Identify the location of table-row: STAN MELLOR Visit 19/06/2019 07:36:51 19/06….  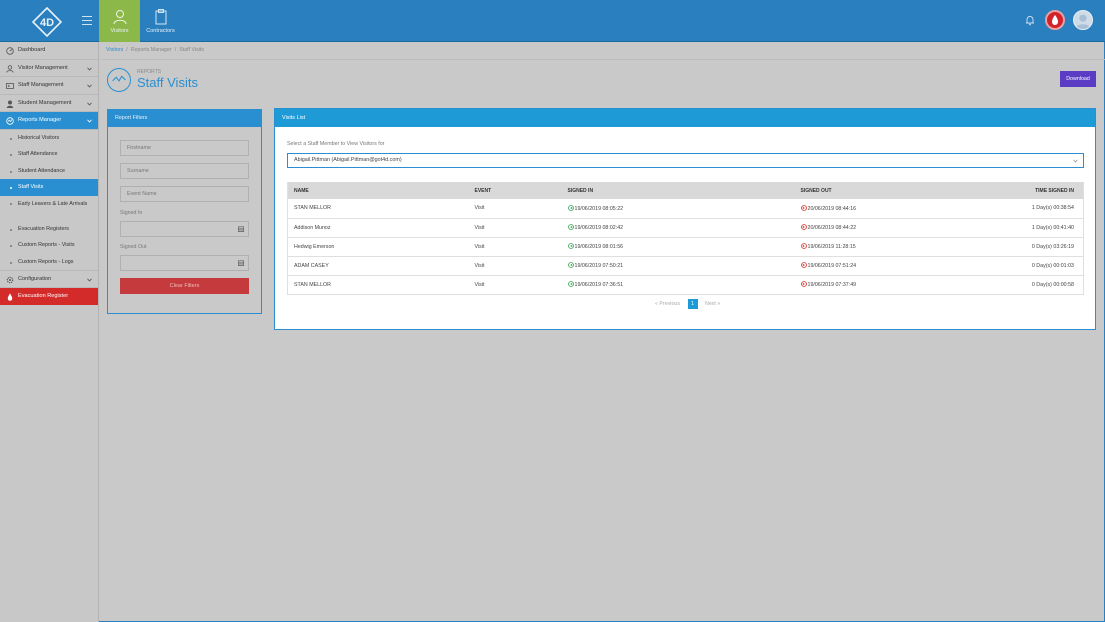
(685, 285).